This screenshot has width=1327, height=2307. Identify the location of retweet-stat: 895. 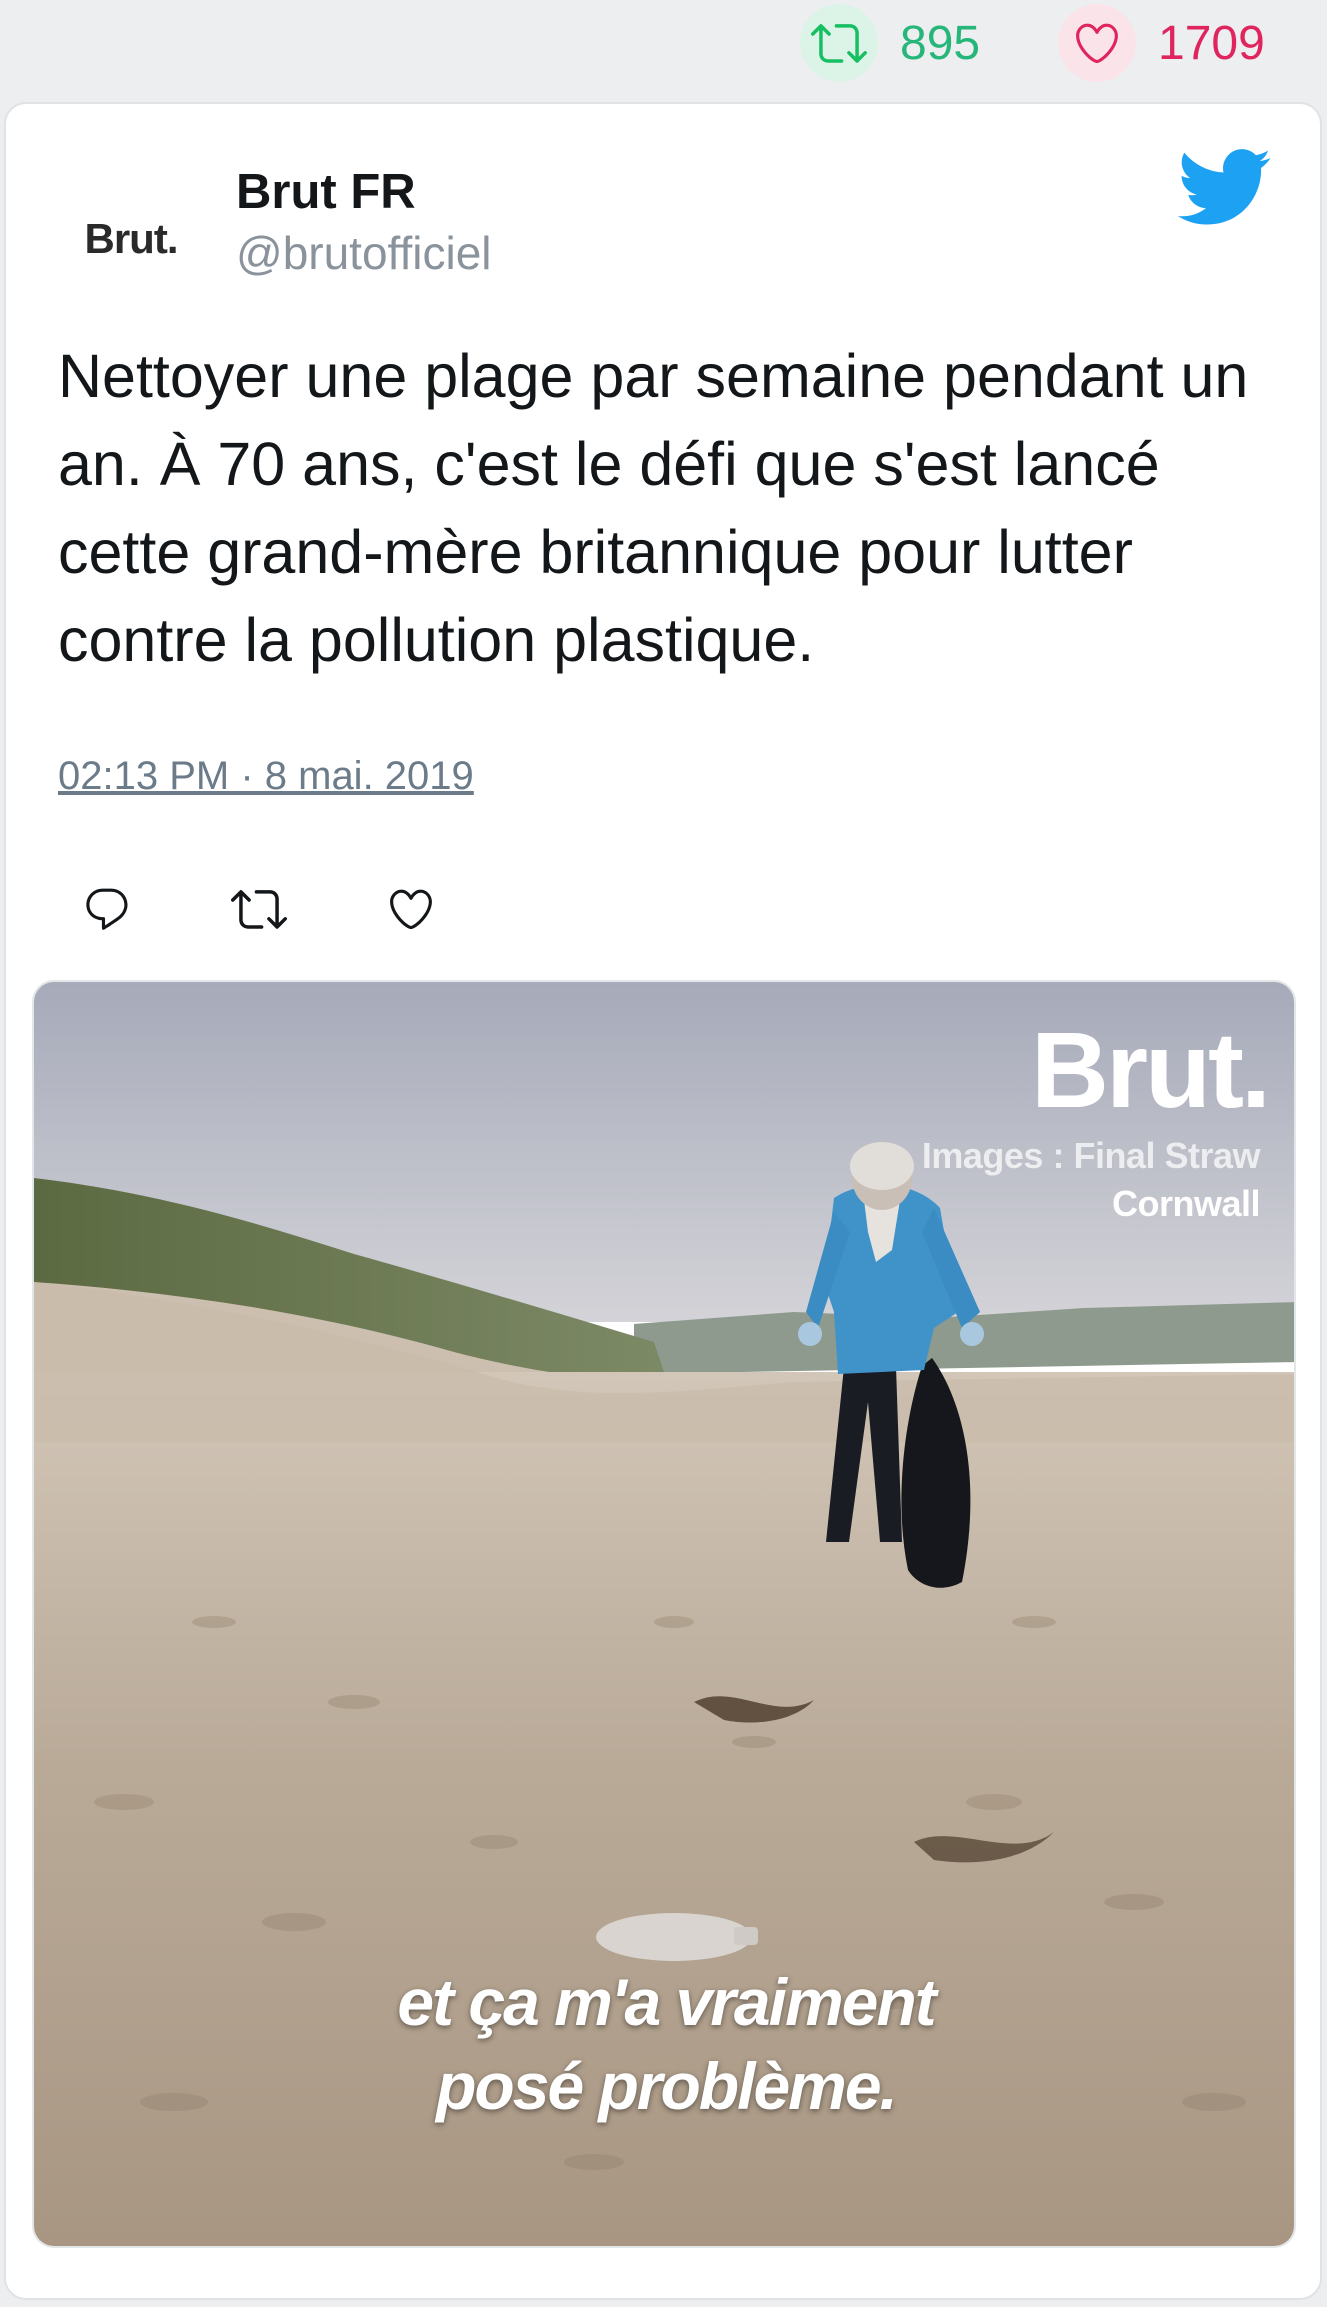
(890, 43).